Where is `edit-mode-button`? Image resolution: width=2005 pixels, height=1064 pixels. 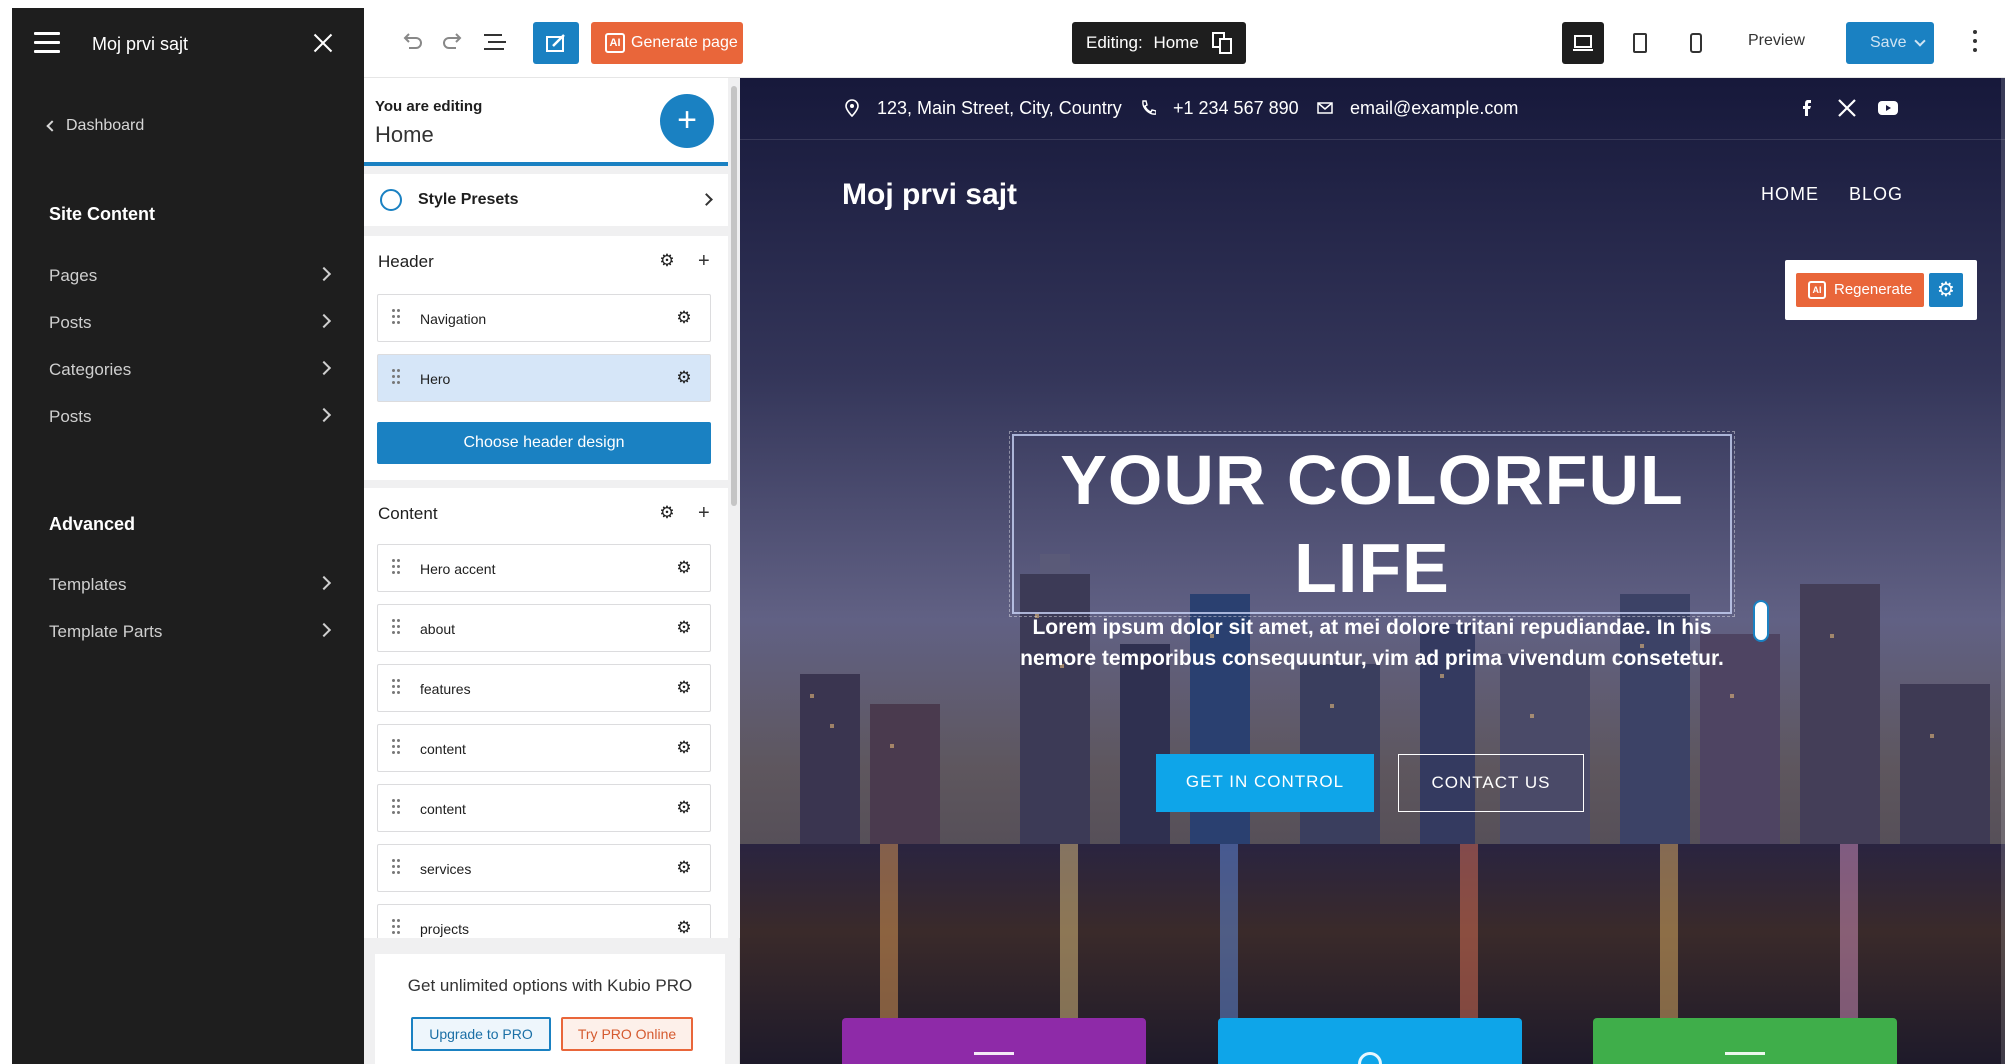
edit-mode-button is located at coordinates (556, 43).